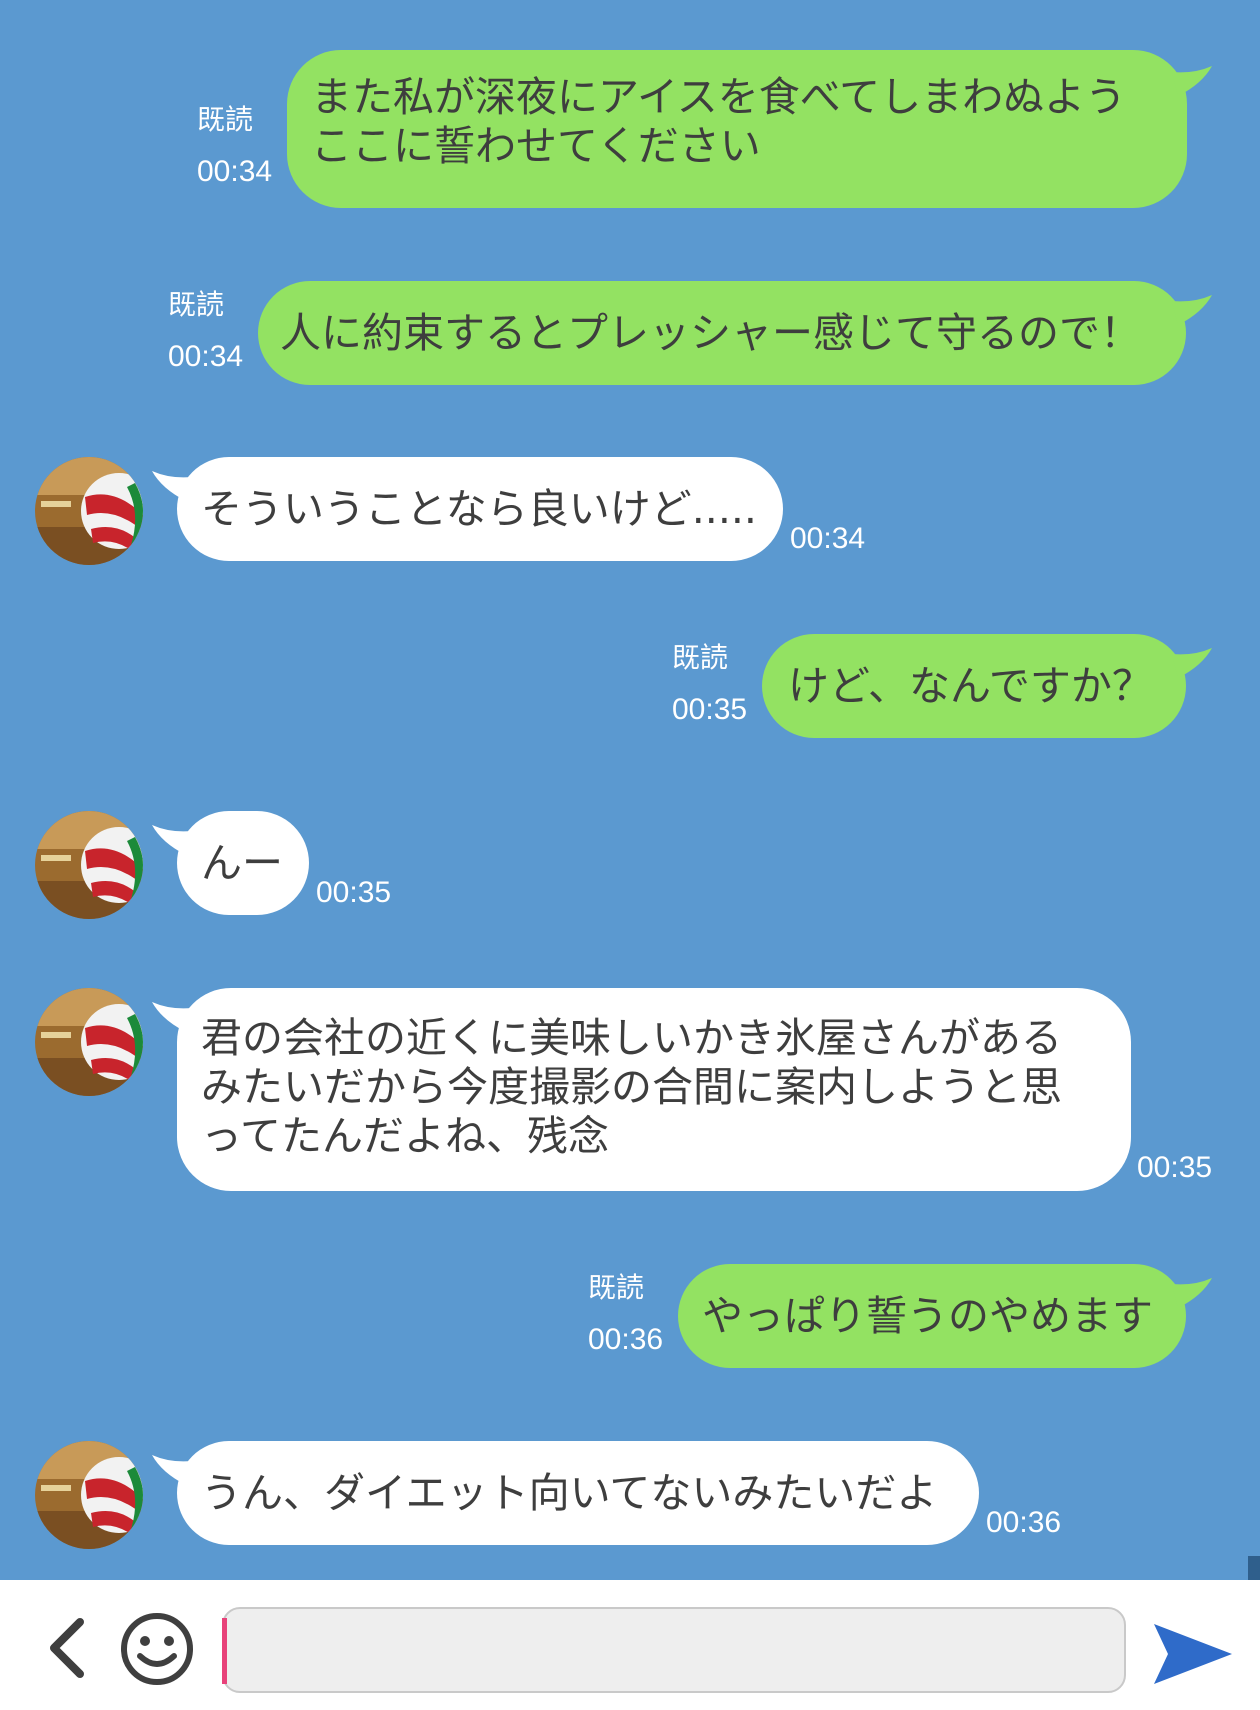 The height and width of the screenshot is (1710, 1260). What do you see at coordinates (625, 1314) in the screenshot?
I see `message-meta: 既読 00:36` at bounding box center [625, 1314].